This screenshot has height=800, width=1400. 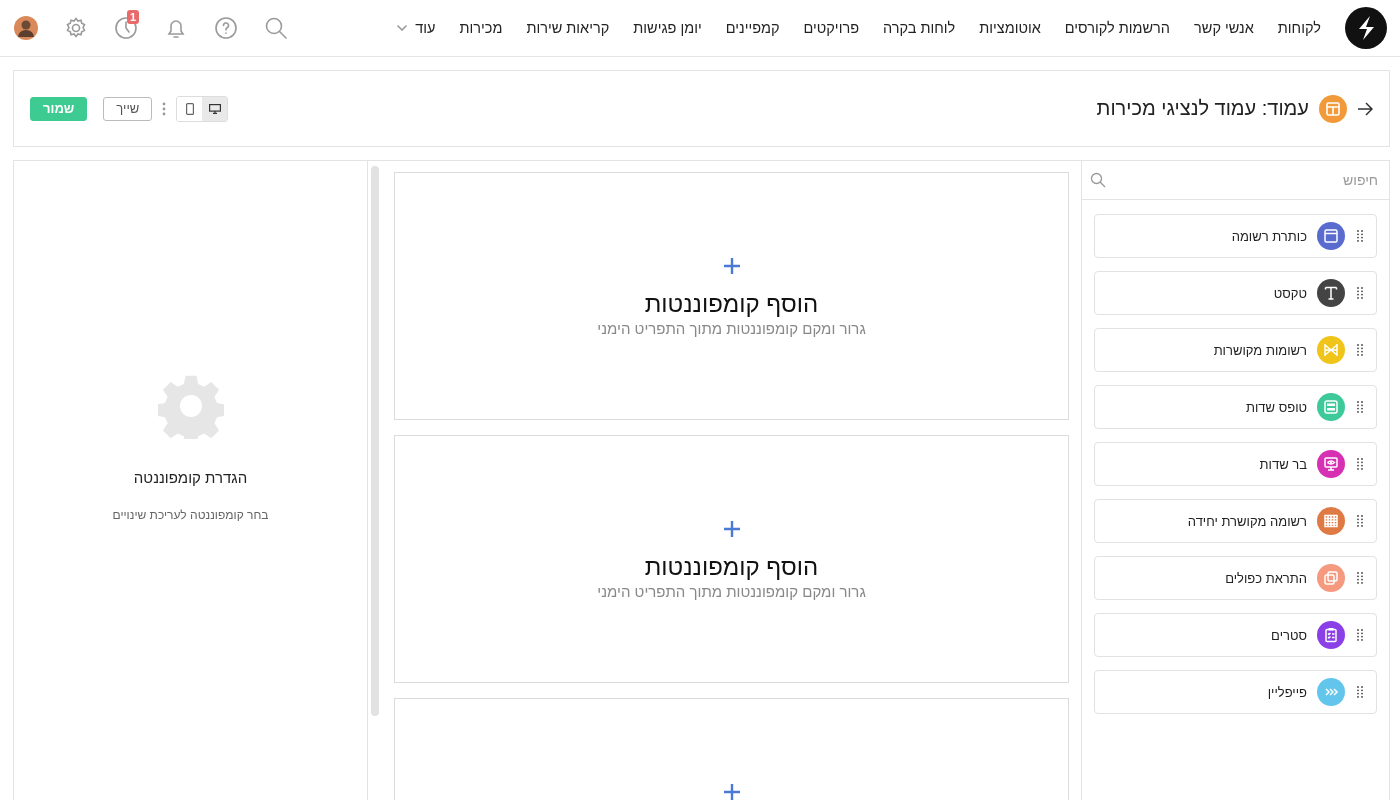 I want to click on back-arrow-icon, so click(x=1365, y=108).